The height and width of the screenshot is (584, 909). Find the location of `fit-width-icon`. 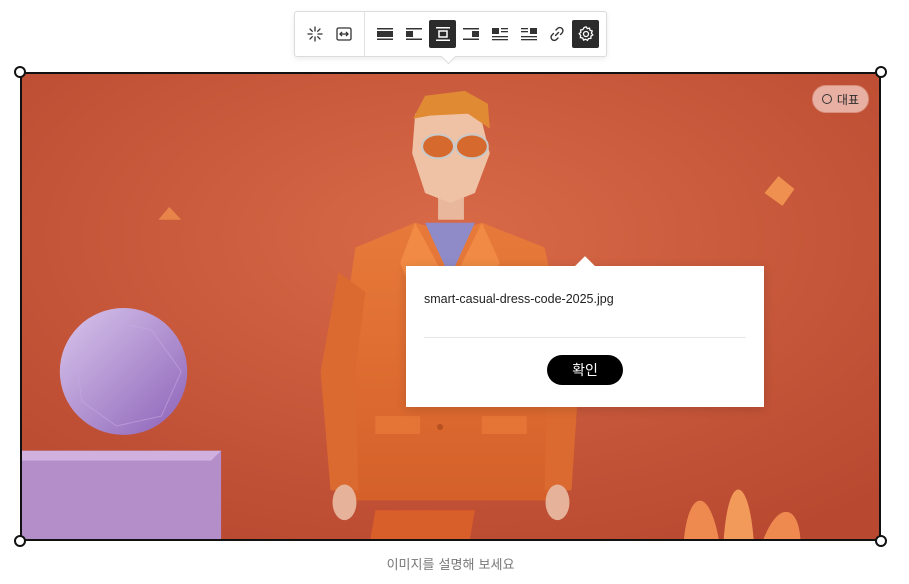

fit-width-icon is located at coordinates (344, 34).